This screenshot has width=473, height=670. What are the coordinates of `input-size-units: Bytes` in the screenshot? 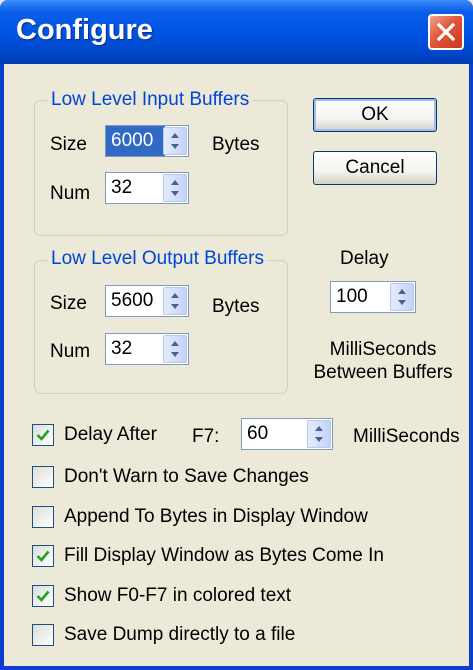 It's located at (236, 144).